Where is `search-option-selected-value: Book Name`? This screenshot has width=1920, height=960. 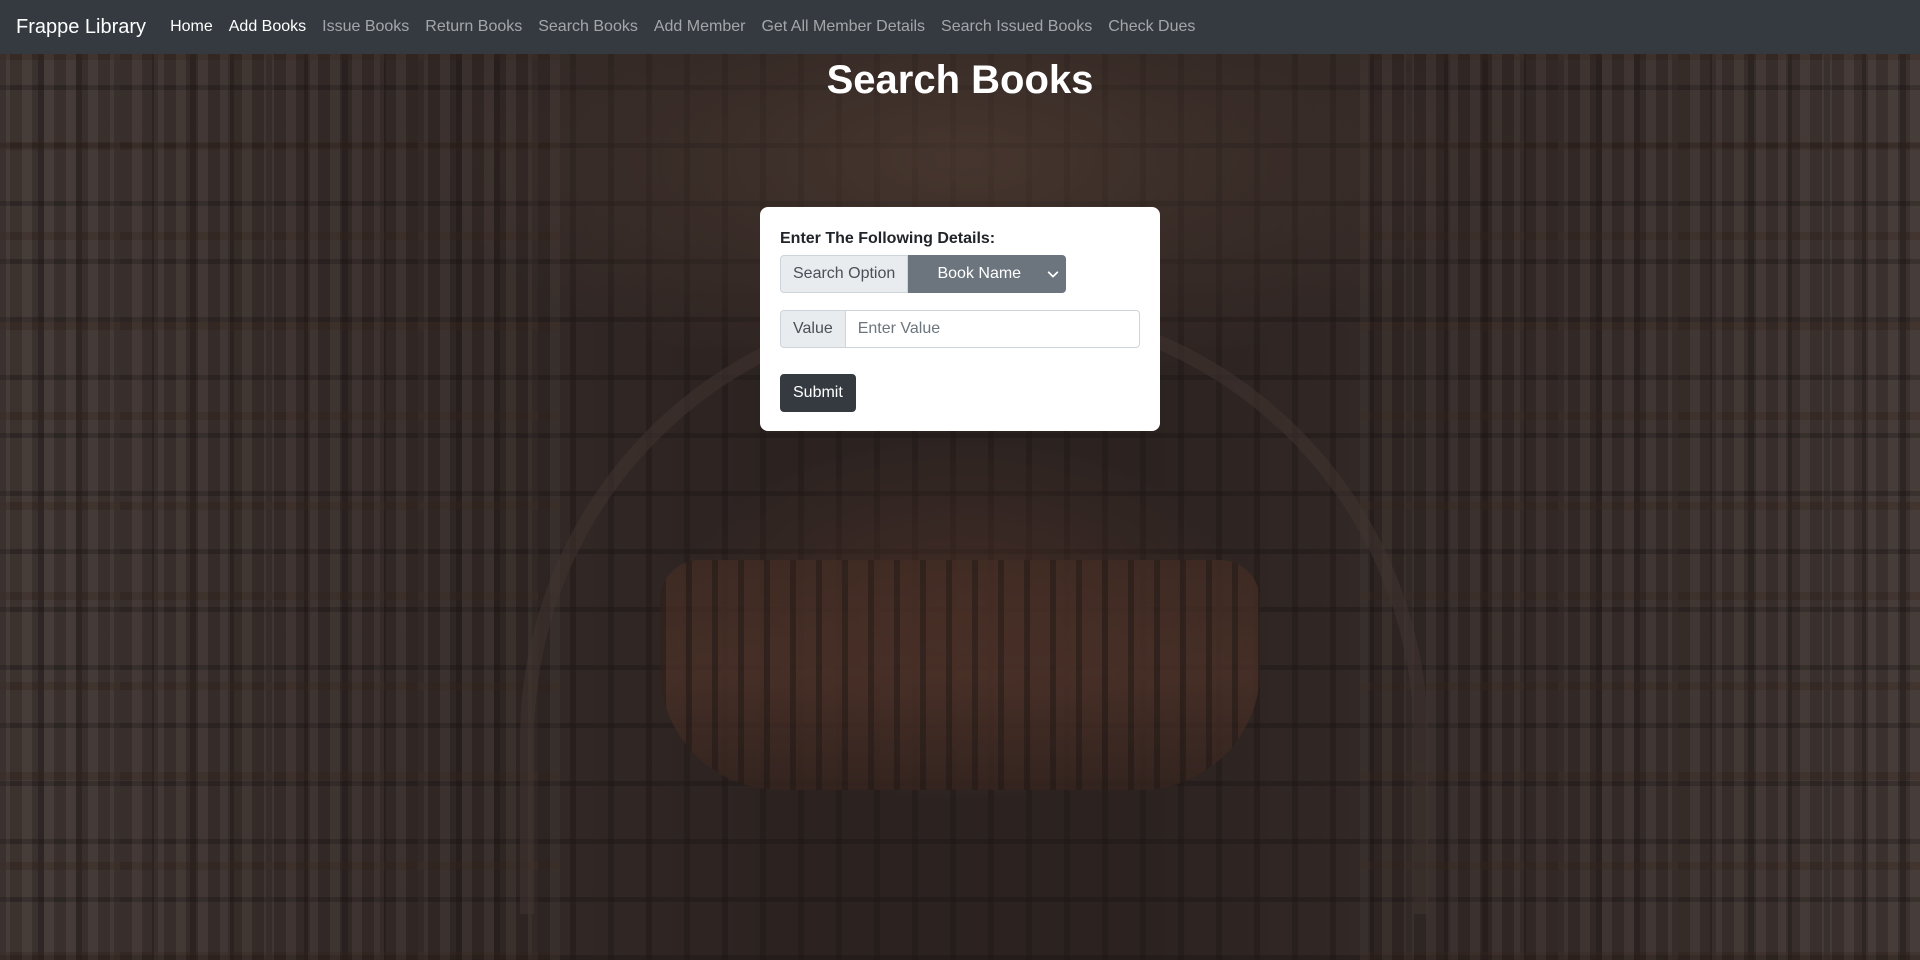
search-option-selected-value: Book Name is located at coordinates (979, 273).